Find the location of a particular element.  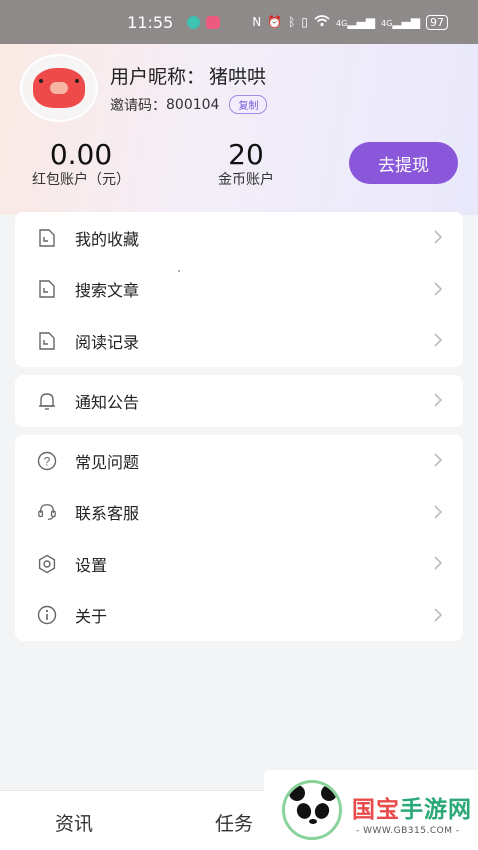

menu-item-label: 关于 is located at coordinates (91, 617).